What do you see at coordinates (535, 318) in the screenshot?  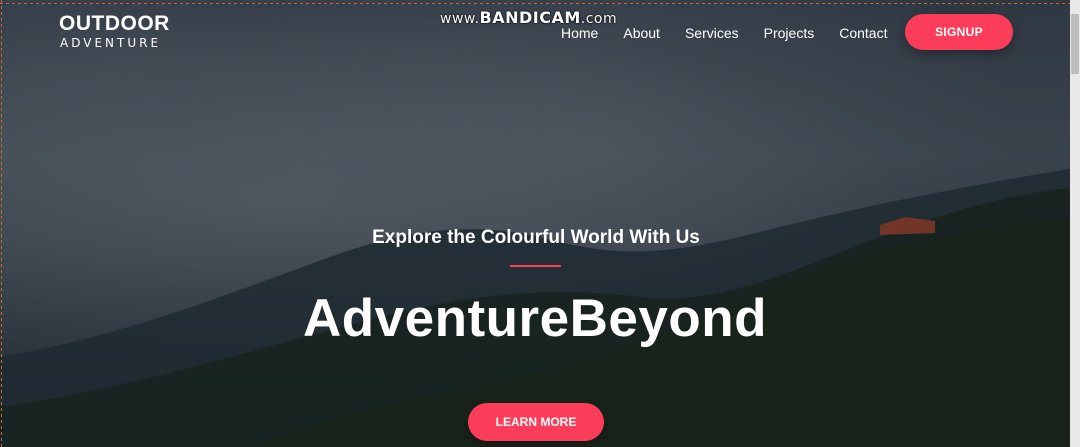 I see `hero-headline: AdventureBeyond` at bounding box center [535, 318].